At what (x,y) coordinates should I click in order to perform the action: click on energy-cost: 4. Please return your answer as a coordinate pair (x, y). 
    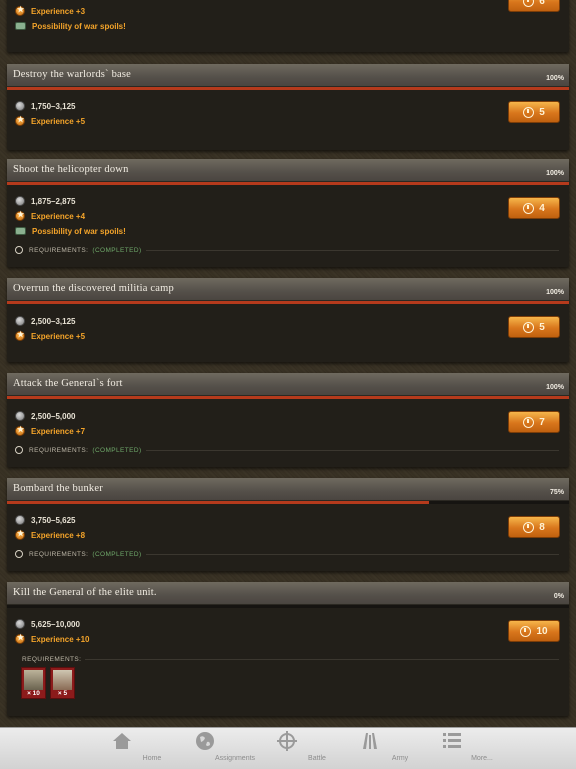
    Looking at the image, I should click on (542, 208).